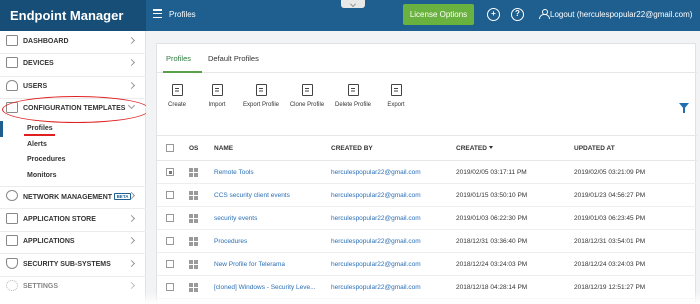  What do you see at coordinates (233, 58) in the screenshot?
I see `tab-default-profiles: Default Profiles` at bounding box center [233, 58].